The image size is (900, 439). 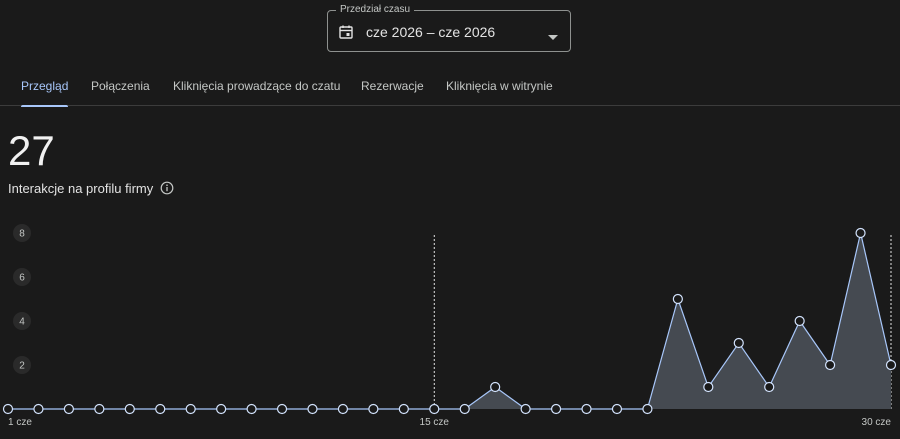 I want to click on y-tick-label: 6, so click(x=22, y=278).